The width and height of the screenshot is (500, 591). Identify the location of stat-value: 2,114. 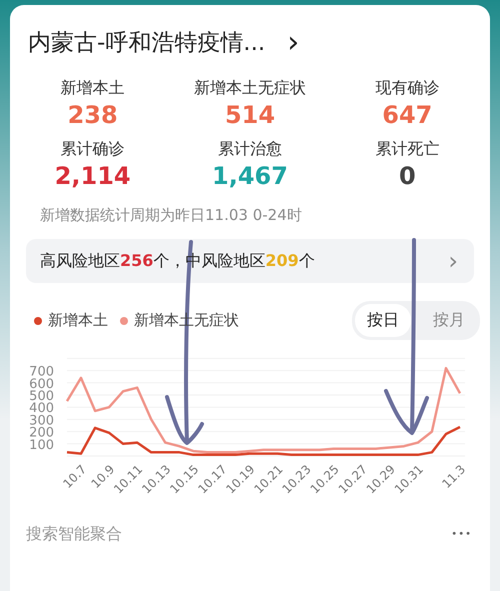
(92, 176).